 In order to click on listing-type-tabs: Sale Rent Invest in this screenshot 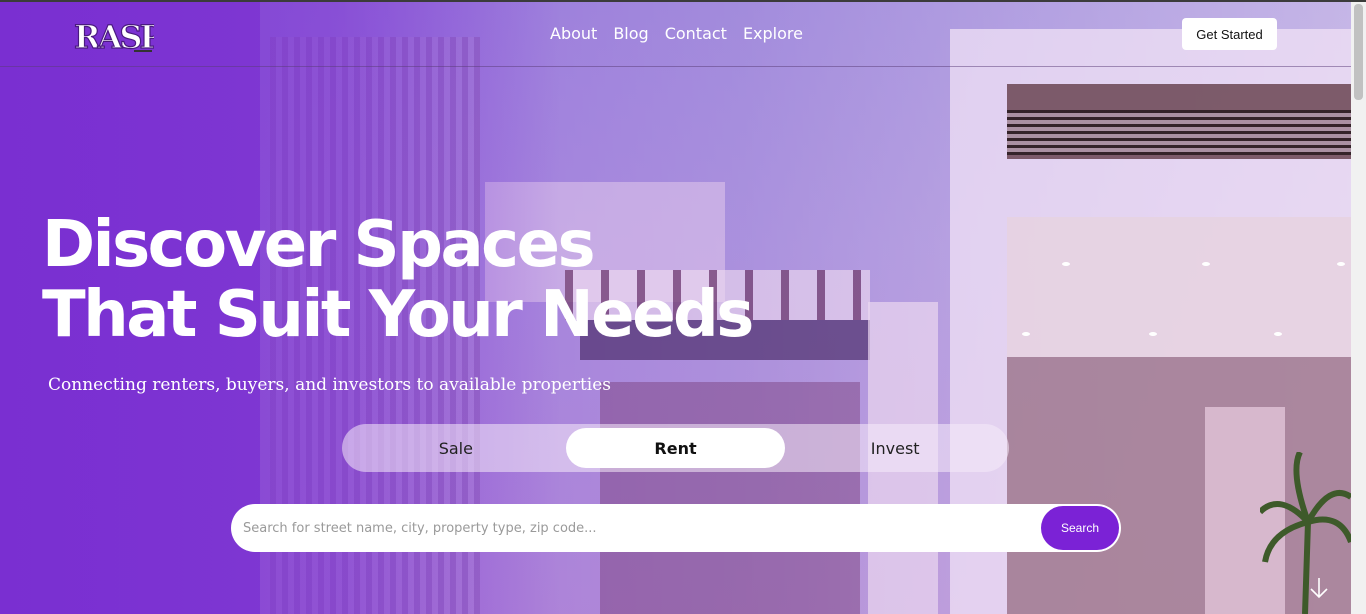, I will do `click(675, 448)`.